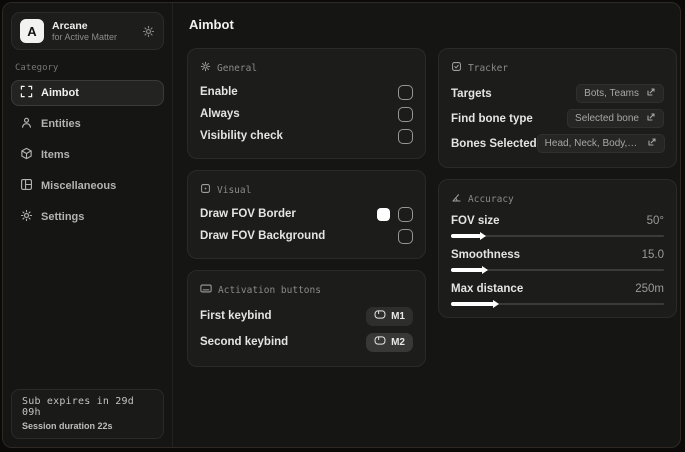 This screenshot has width=685, height=452. Describe the element at coordinates (241, 136) in the screenshot. I see `setting-label: Visibility check` at that location.